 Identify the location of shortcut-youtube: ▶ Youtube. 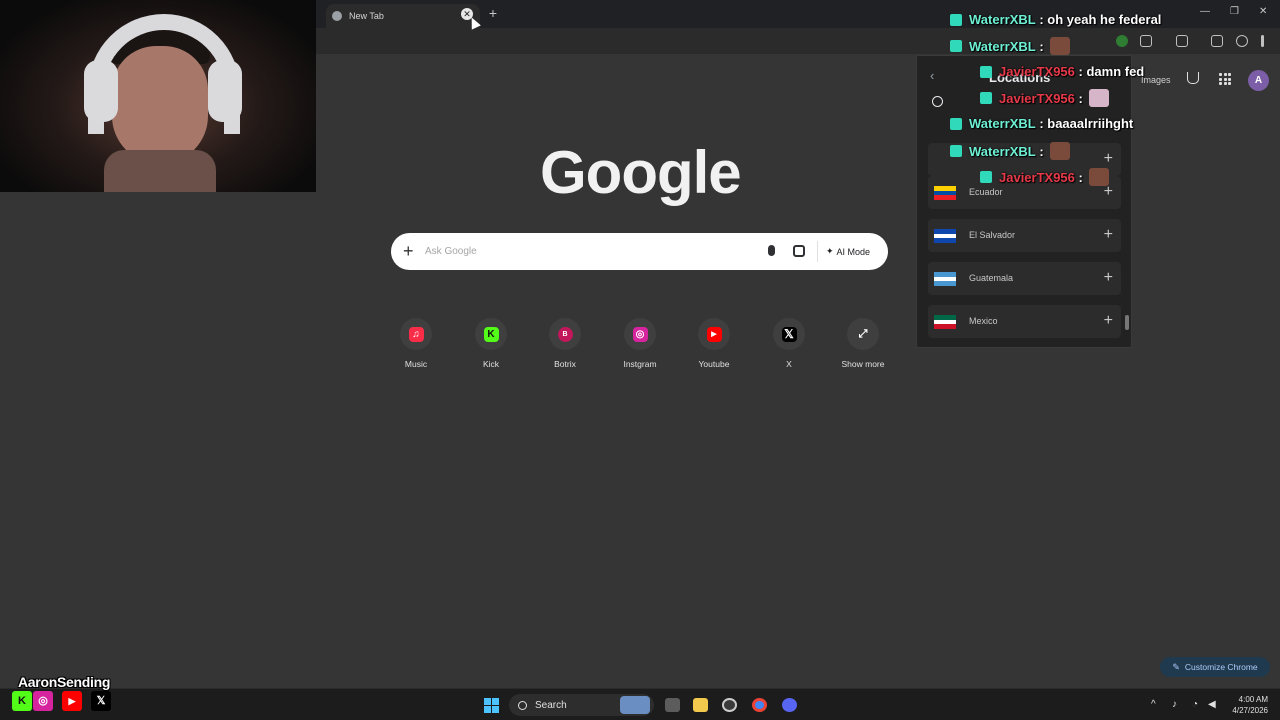
(714, 343).